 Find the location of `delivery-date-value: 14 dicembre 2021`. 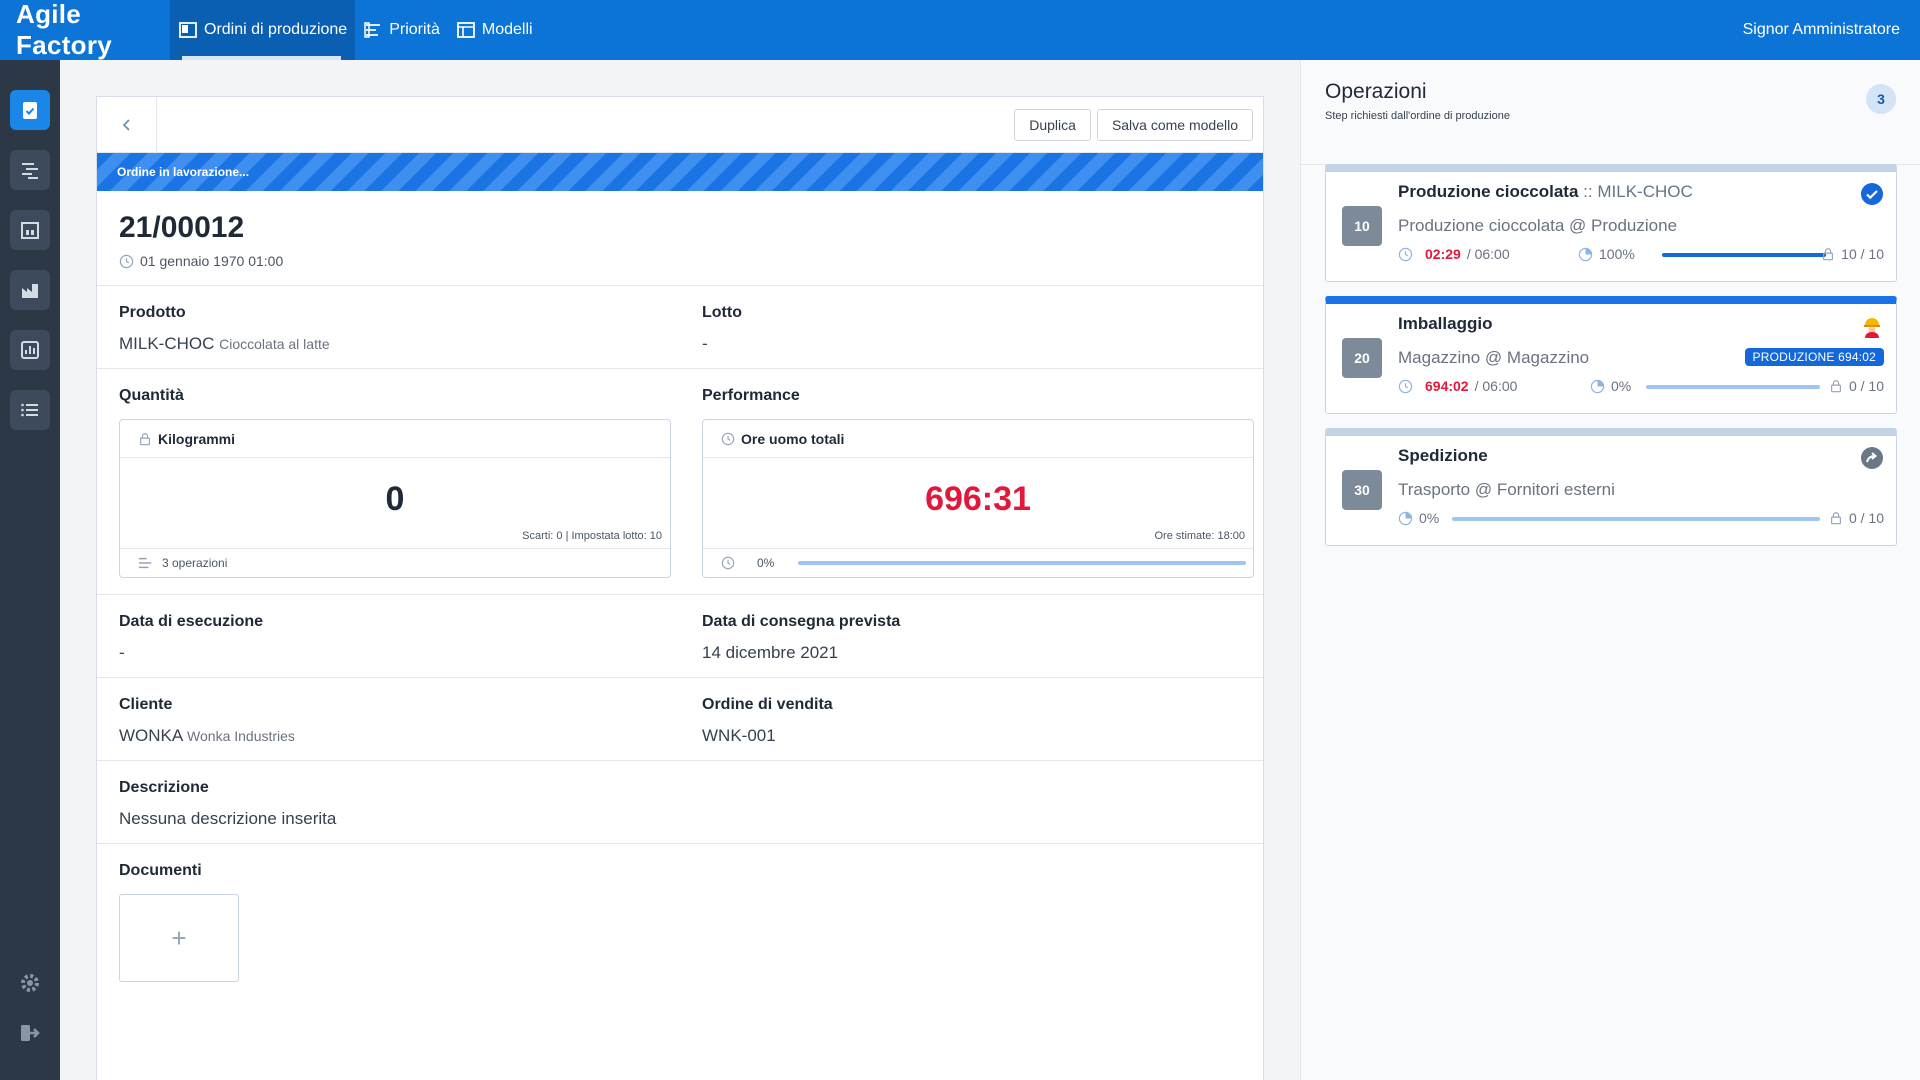

delivery-date-value: 14 dicembre 2021 is located at coordinates (770, 652).